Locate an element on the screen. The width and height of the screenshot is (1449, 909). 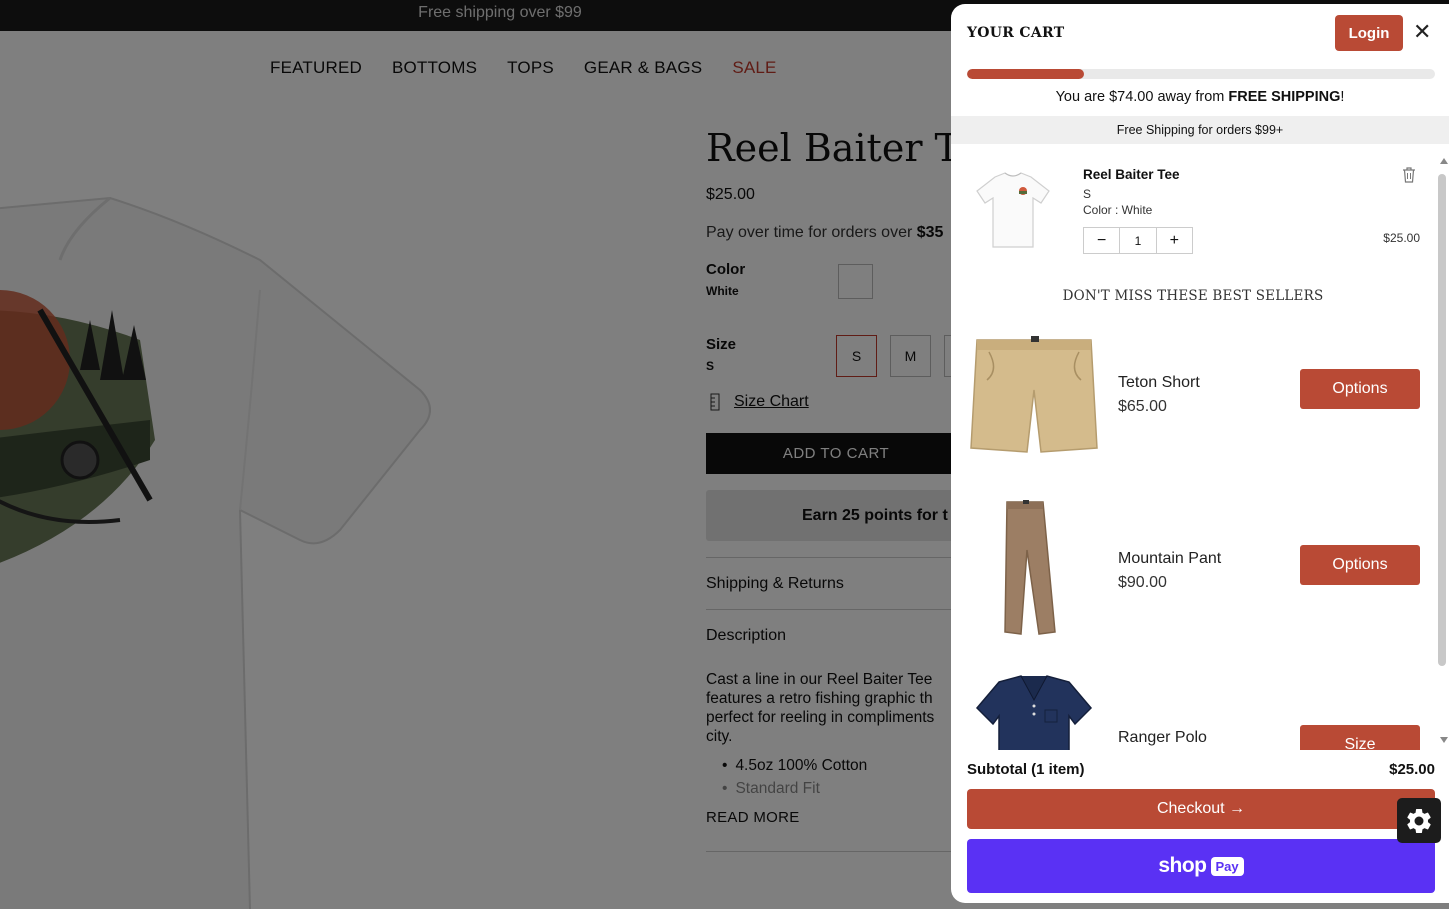
quantity-value: 1 is located at coordinates (1137, 240).